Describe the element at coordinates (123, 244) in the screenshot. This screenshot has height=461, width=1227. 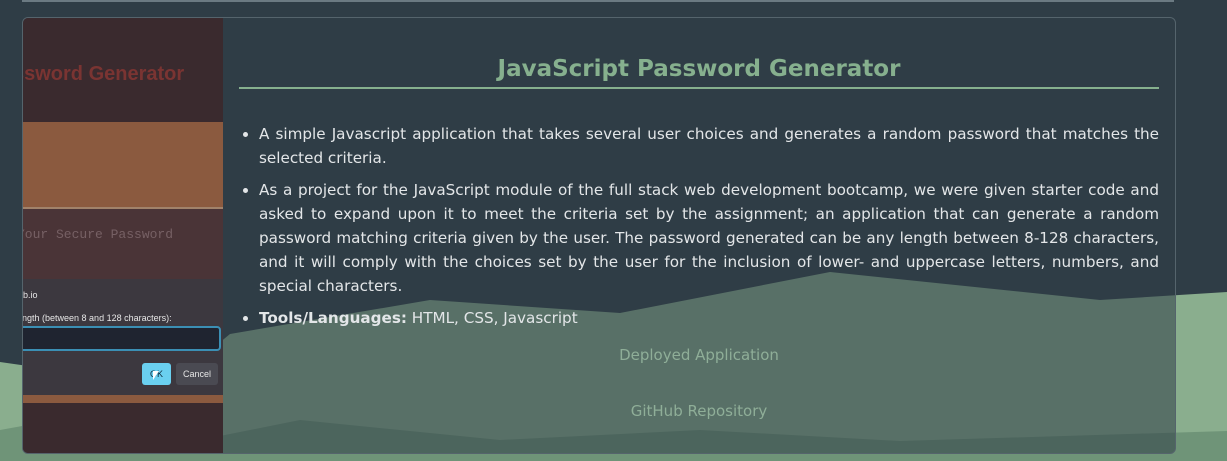
I see `thumbnail-output-panel` at that location.